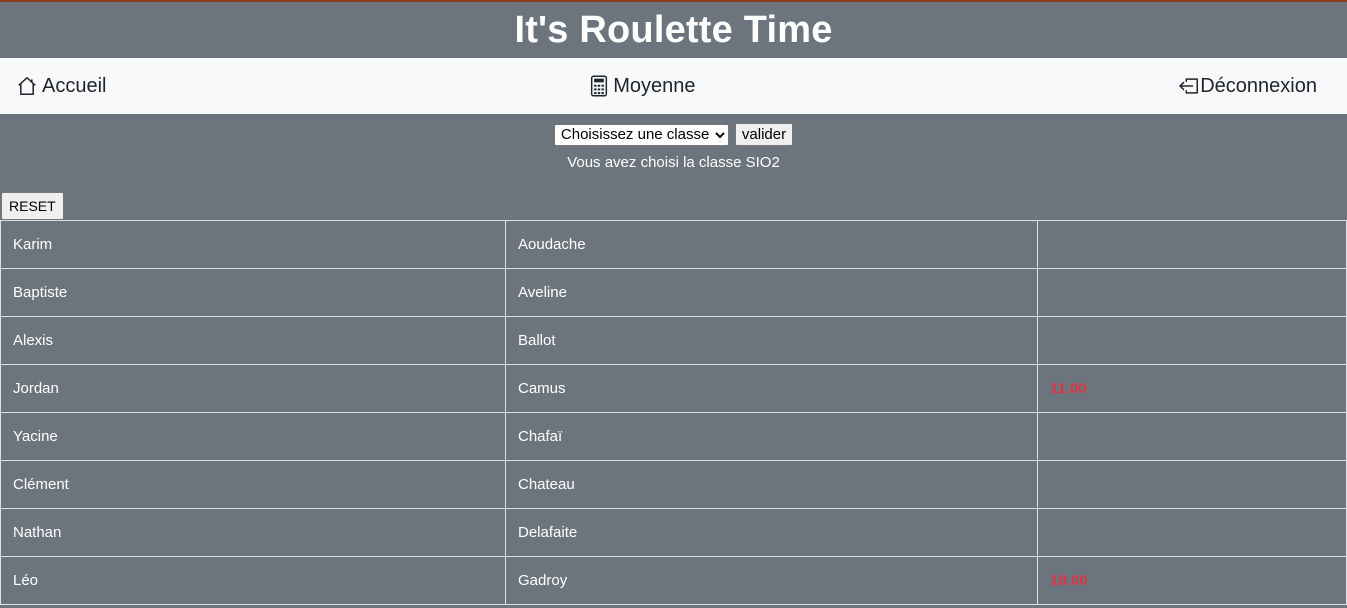 The image size is (1347, 608). I want to click on table-row: Alexis Ballot, so click(673, 340).